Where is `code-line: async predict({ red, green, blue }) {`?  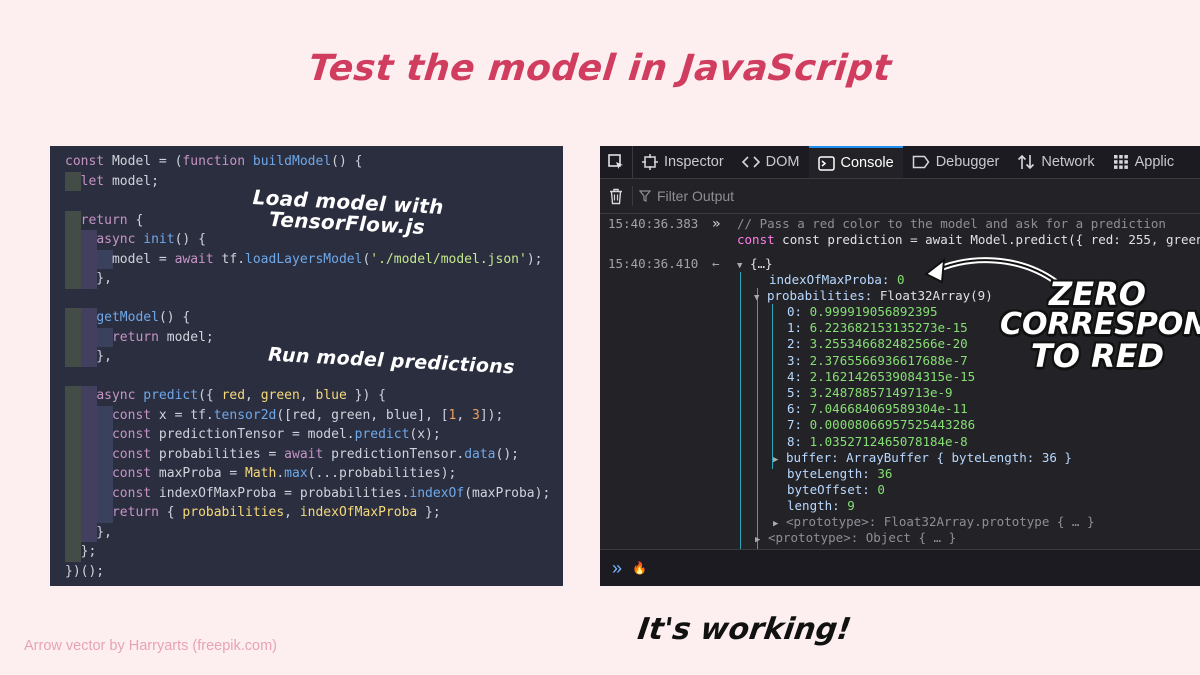 code-line: async predict({ red, green, blue }) { is located at coordinates (306, 396).